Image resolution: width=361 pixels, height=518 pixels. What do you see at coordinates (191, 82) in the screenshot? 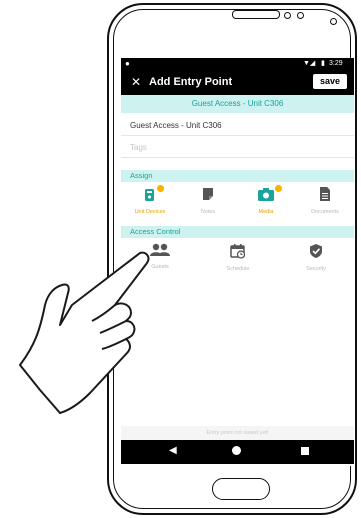
I see `page-title: Add Entry Point` at bounding box center [191, 82].